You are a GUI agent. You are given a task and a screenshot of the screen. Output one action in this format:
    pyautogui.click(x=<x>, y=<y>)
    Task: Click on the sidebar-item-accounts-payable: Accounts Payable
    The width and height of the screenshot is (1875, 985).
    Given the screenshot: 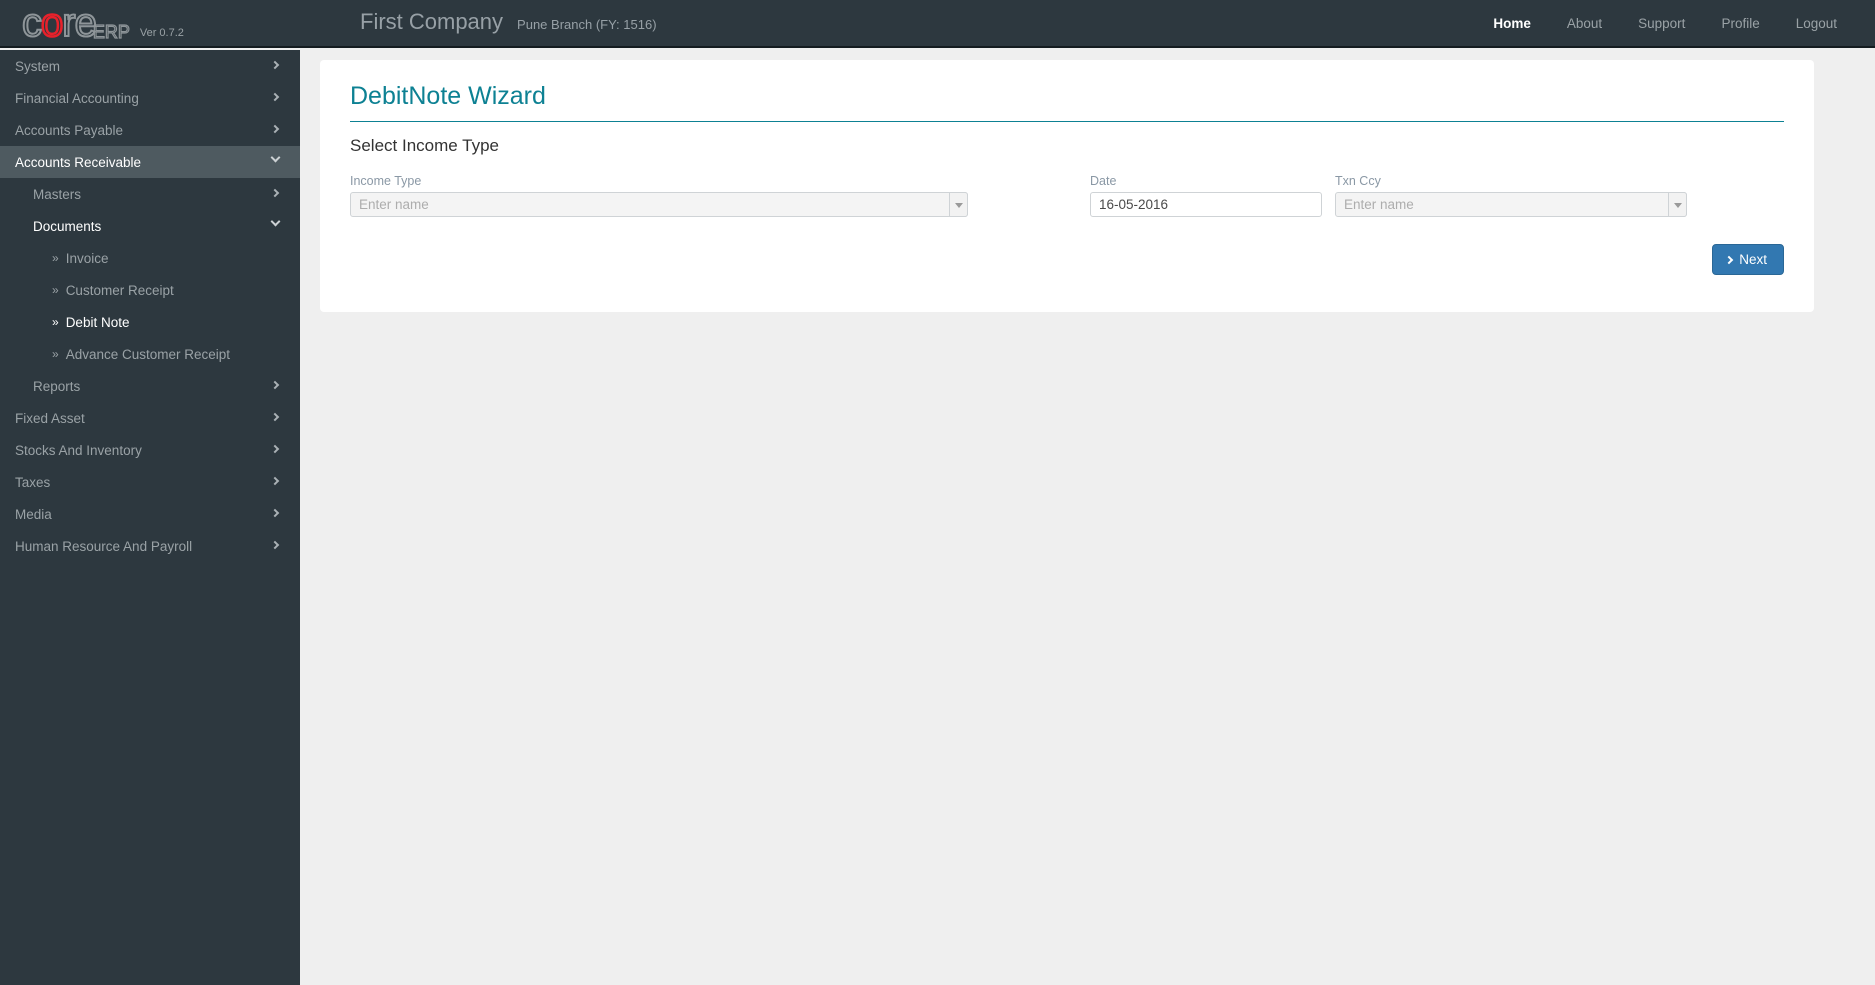 What is the action you would take?
    pyautogui.click(x=150, y=130)
    